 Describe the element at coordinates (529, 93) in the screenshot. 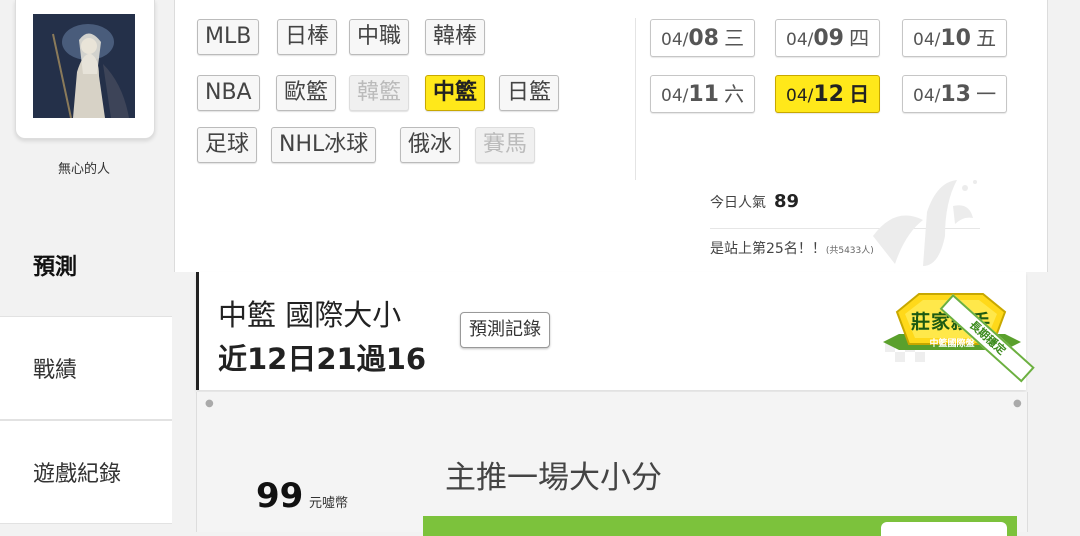

I see `league-chip-bleague: 日籃` at that location.